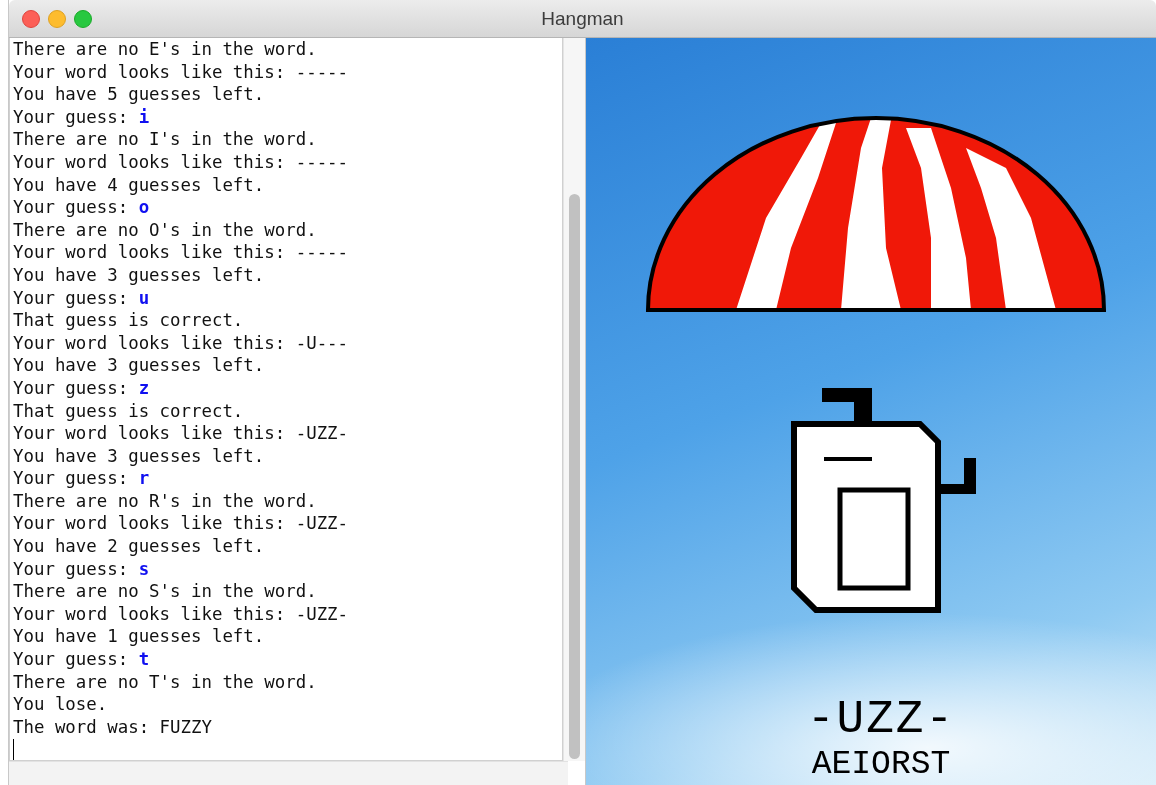 This screenshot has height=785, width=1156. I want to click on console-line: You have 1 guesses left., so click(139, 636).